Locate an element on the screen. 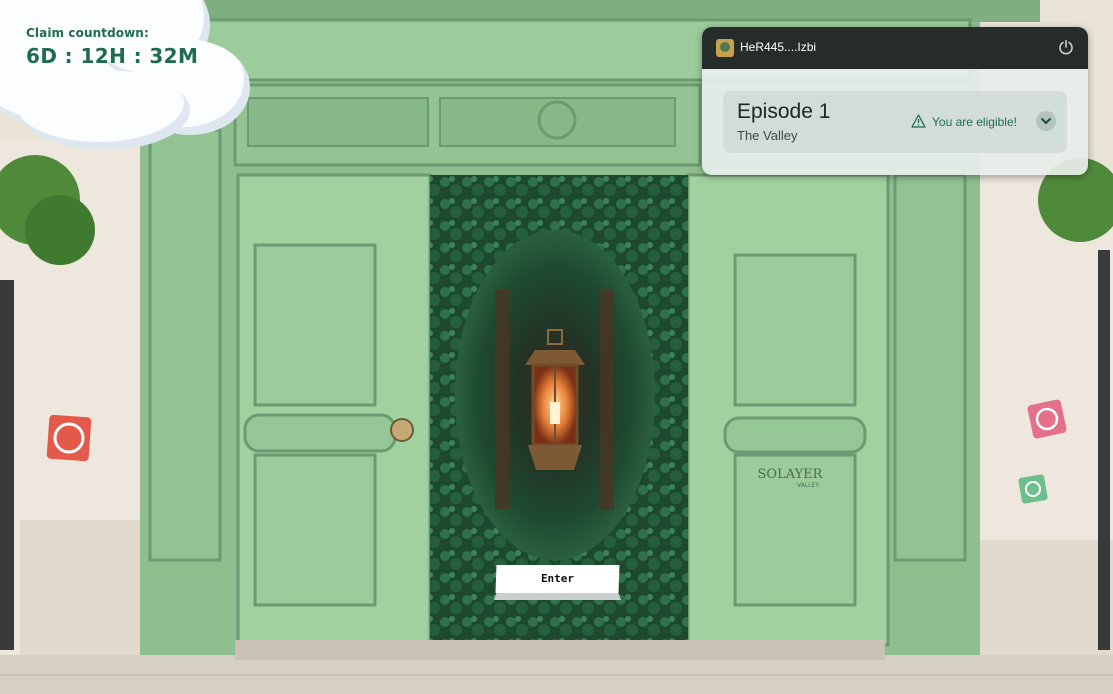 The width and height of the screenshot is (1113, 694). wallet-address: HeR445....Izbi is located at coordinates (778, 47).